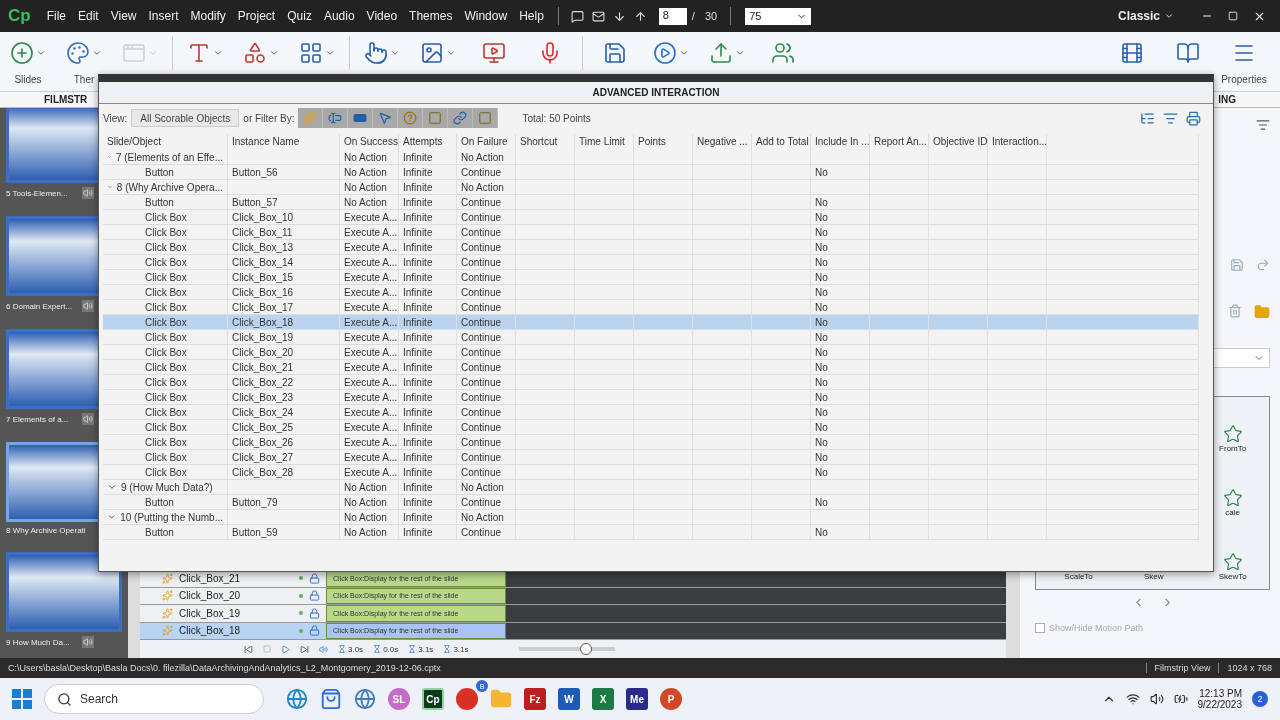 The image size is (1280, 720). Describe the element at coordinates (331, 699) in the screenshot. I see `store-icon` at that location.